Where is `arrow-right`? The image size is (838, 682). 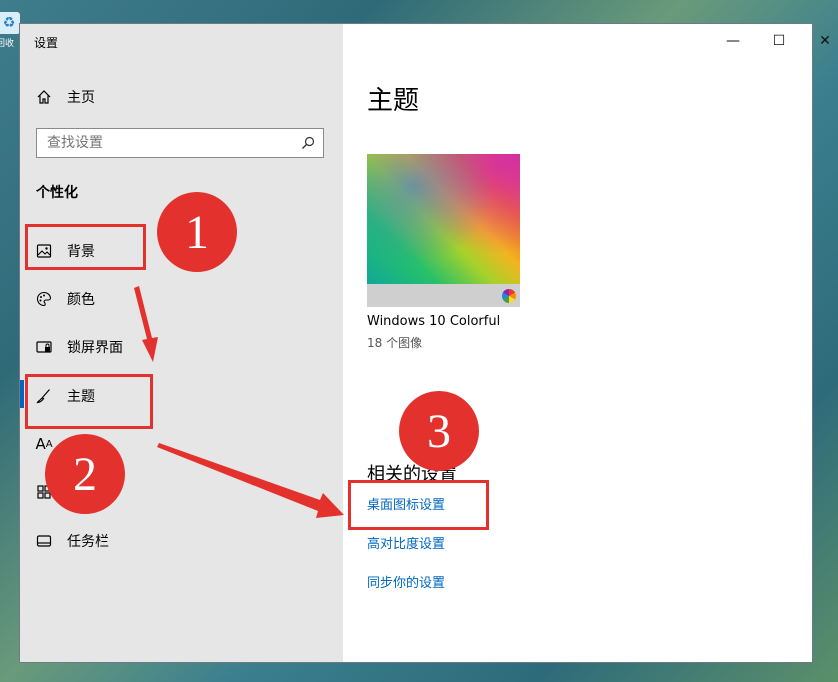
arrow-right is located at coordinates (250, 480).